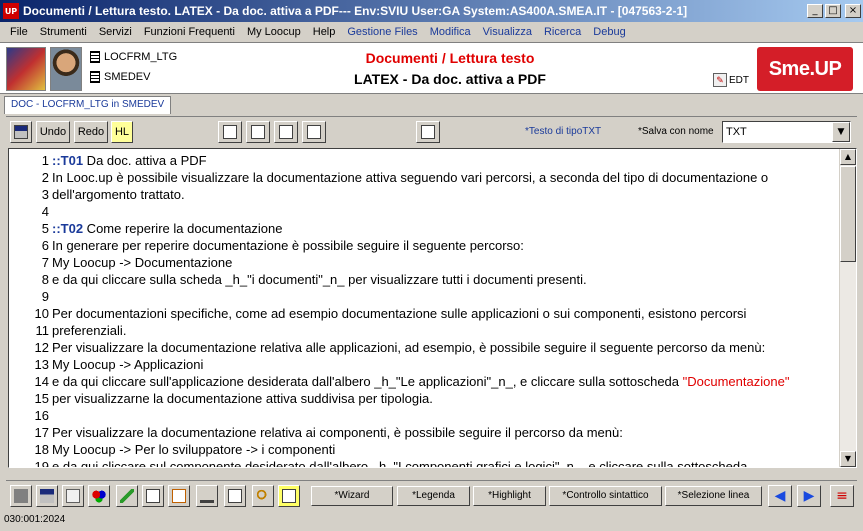 Image resolution: width=863 pixels, height=531 pixels. Describe the element at coordinates (736, 132) in the screenshot. I see `save-as-value: TXT` at that location.